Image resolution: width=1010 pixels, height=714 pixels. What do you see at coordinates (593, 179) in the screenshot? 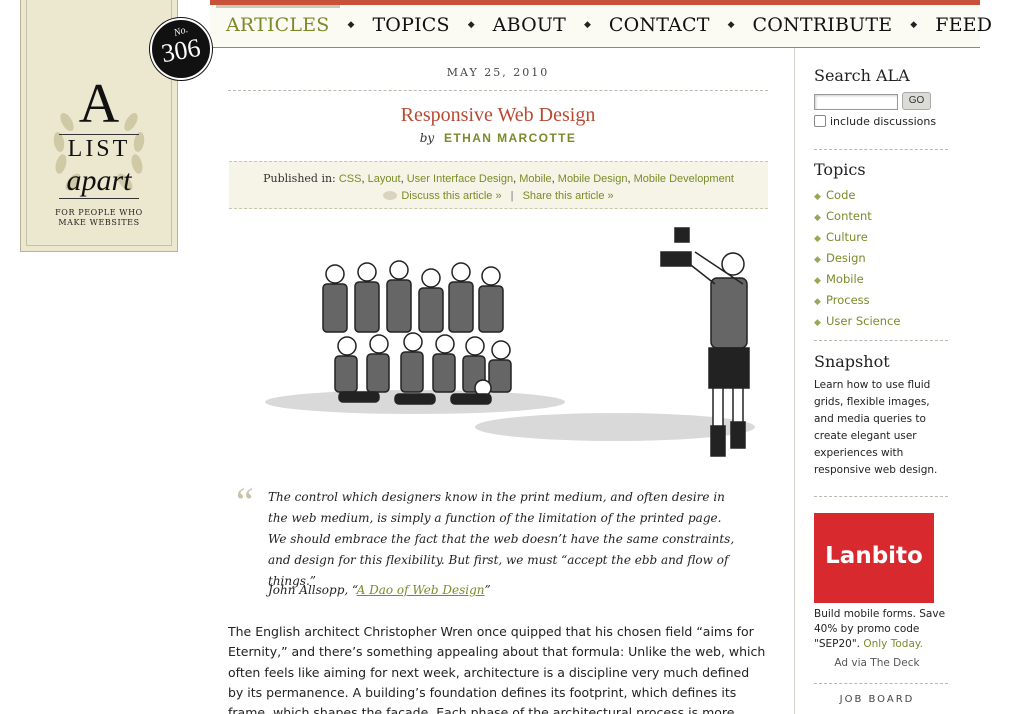
I see `category-link-mobile-design: Mobile Design` at bounding box center [593, 179].